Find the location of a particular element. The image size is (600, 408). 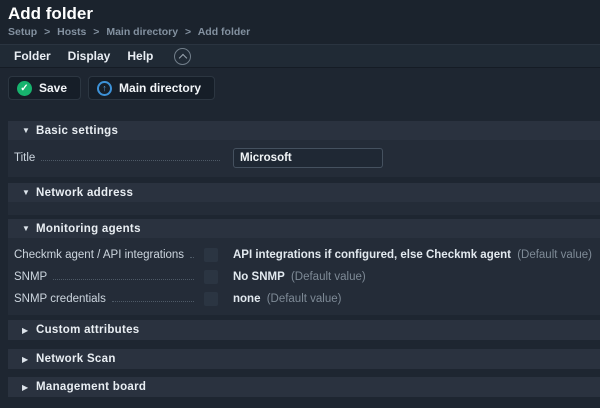

field-row-title: Title is located at coordinates (304, 154).